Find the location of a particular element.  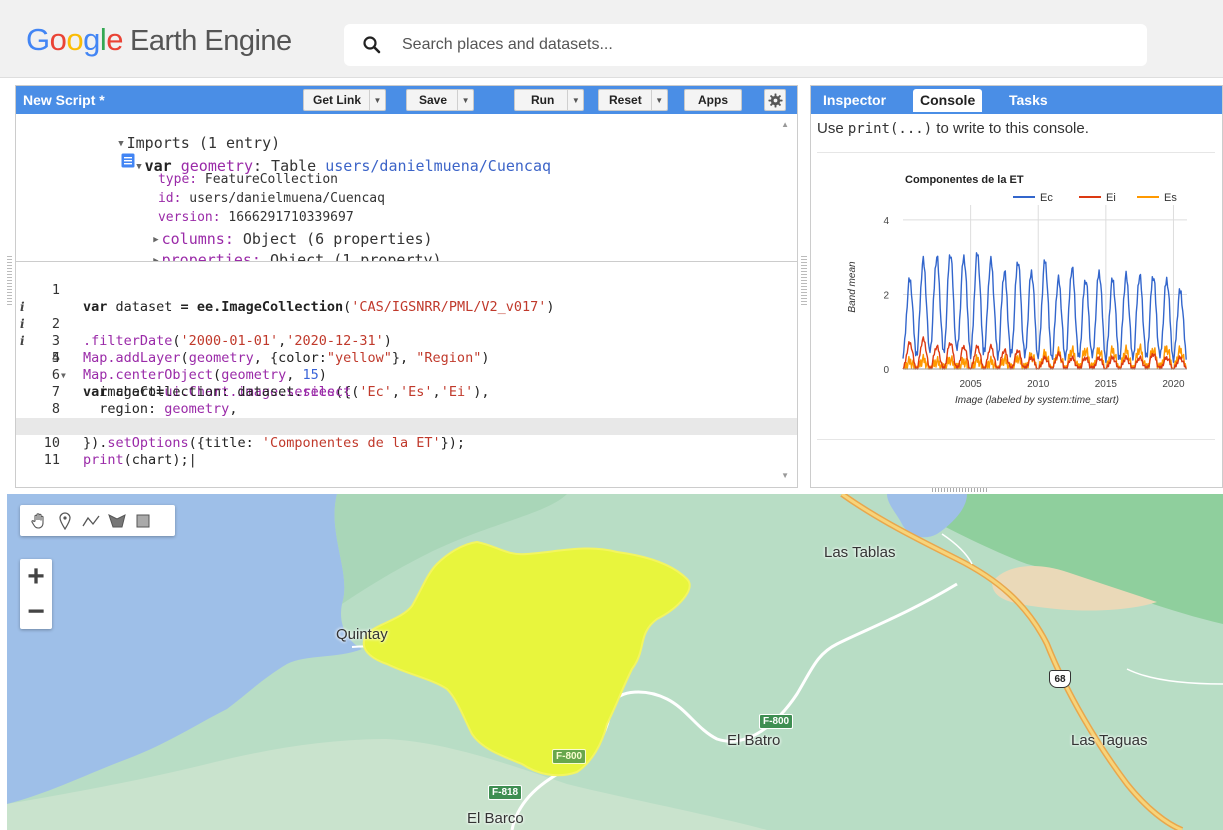

chart-title: Componentes de la ET is located at coordinates (964, 180).